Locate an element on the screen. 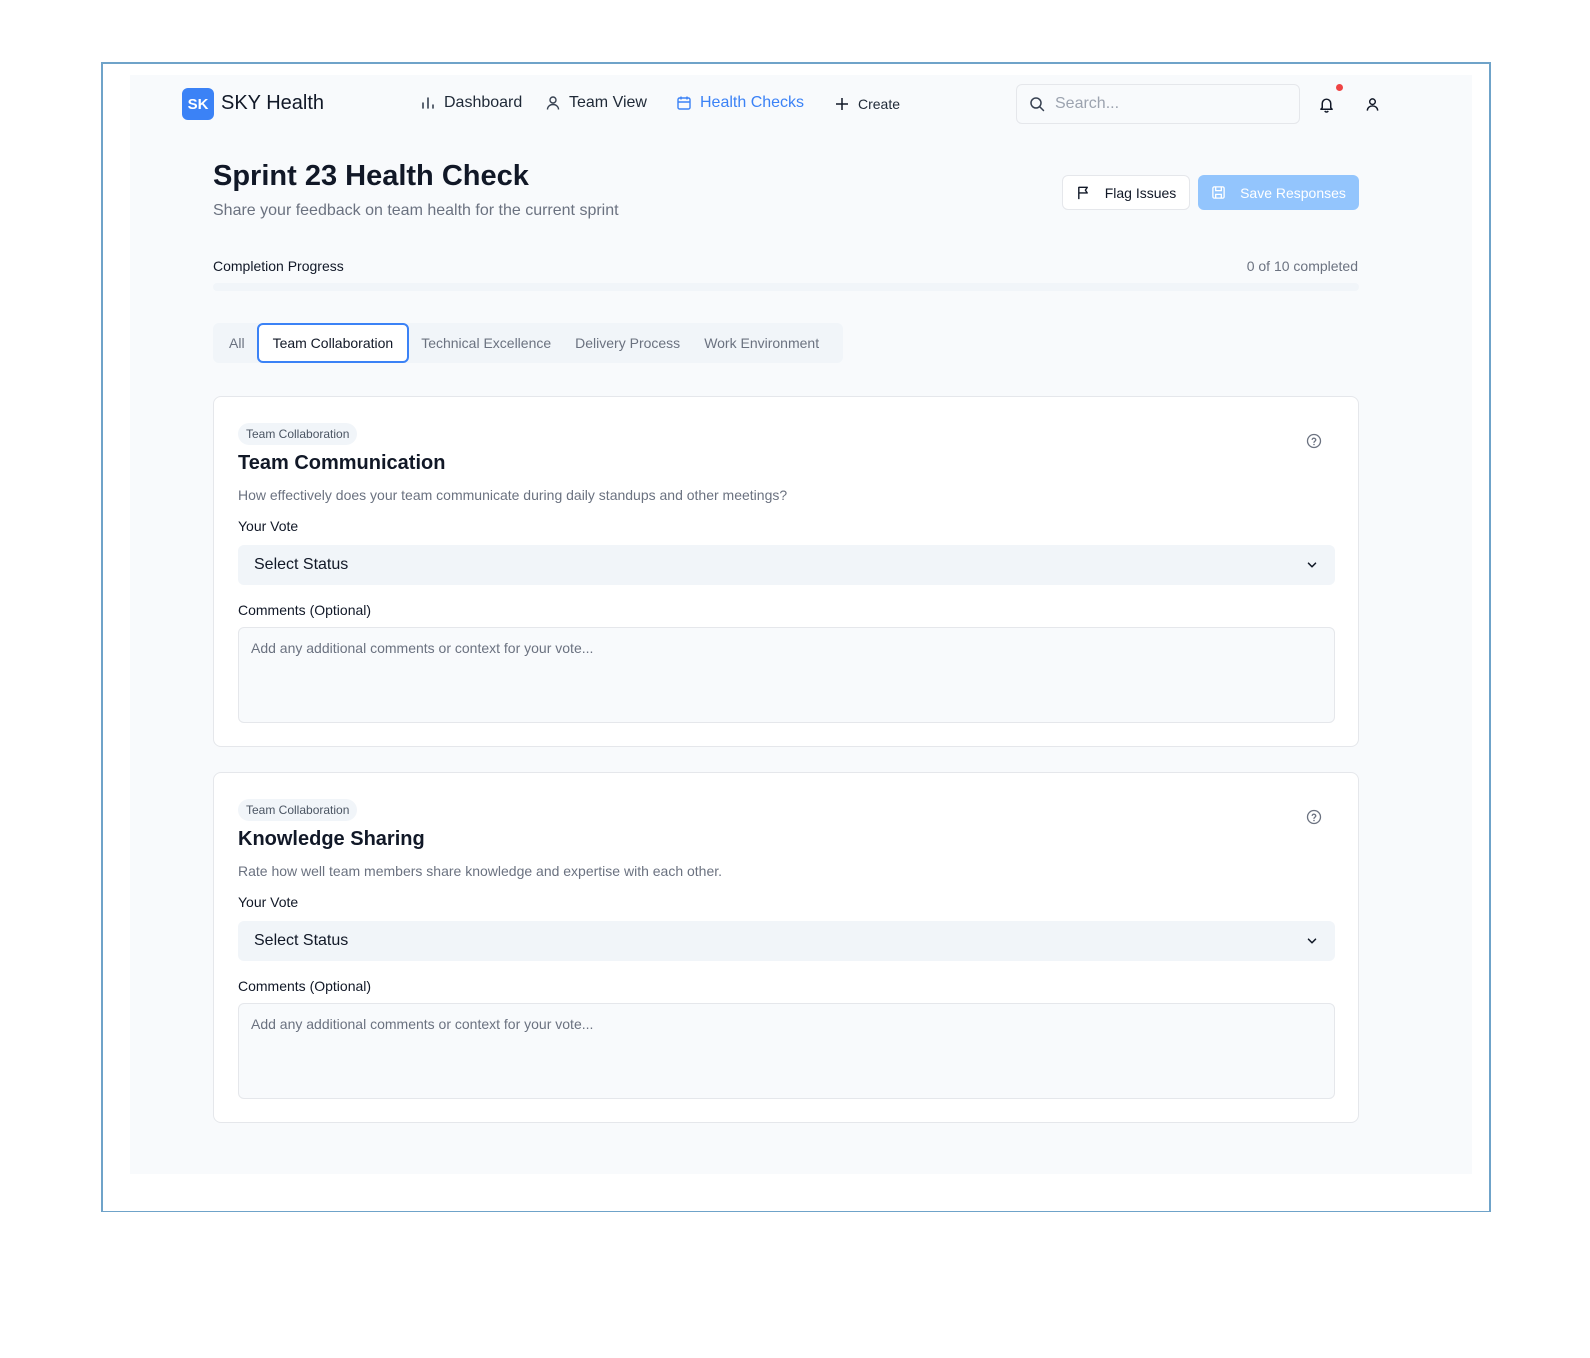 The width and height of the screenshot is (1590, 1358). bell-icon is located at coordinates (1326, 105).